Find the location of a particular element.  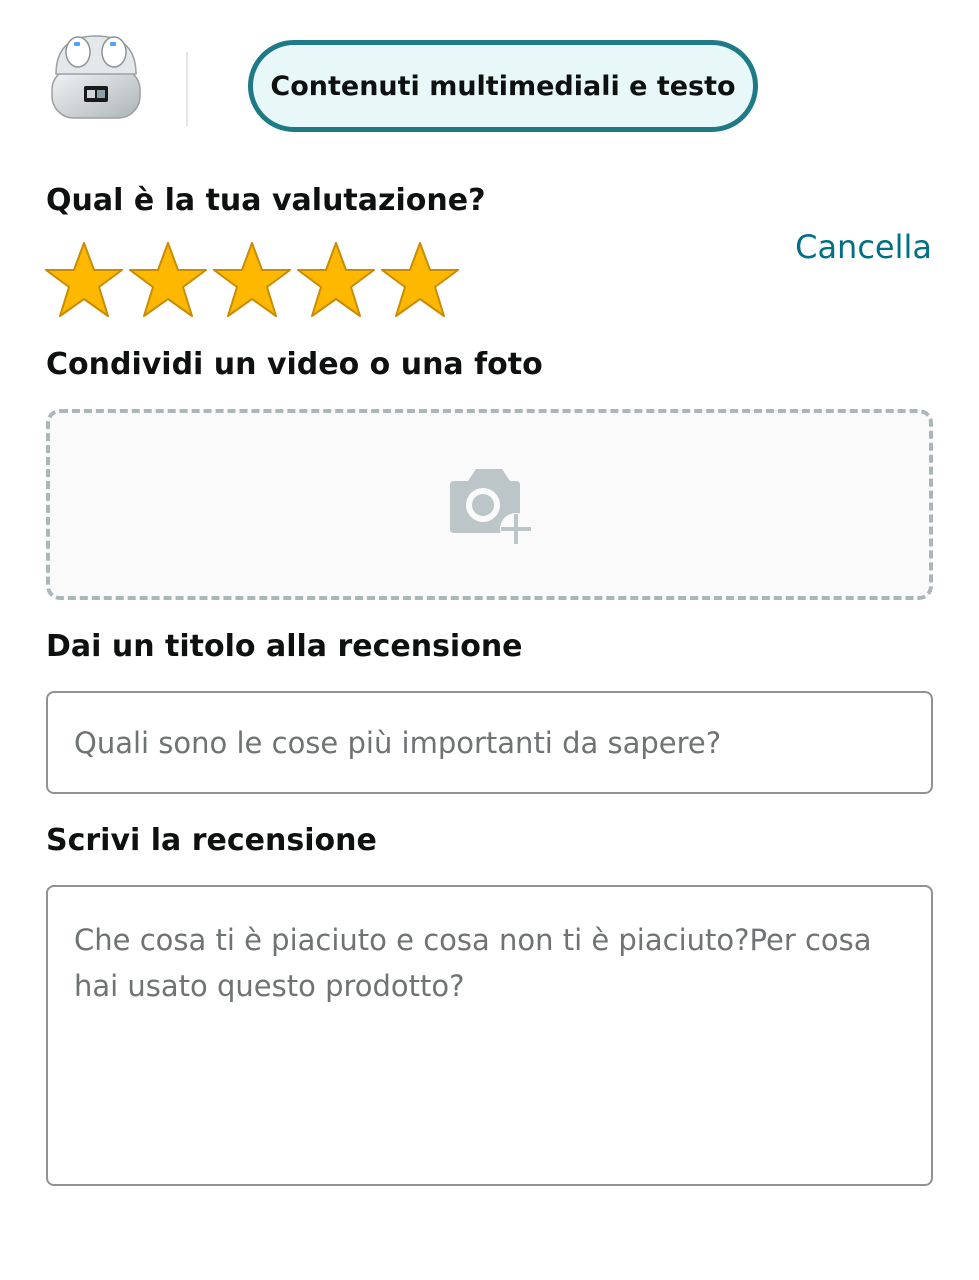

star-rating is located at coordinates (252, 282).